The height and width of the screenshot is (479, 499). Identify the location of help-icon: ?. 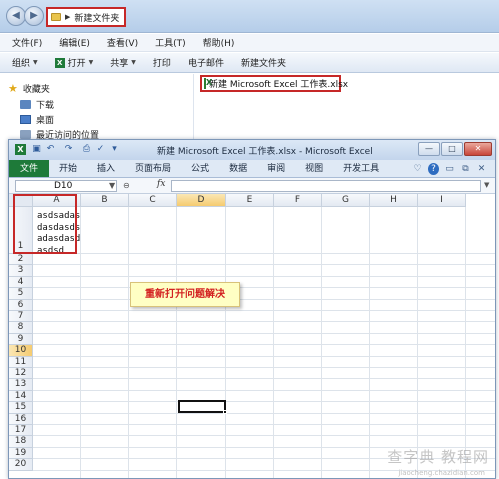
(433, 169).